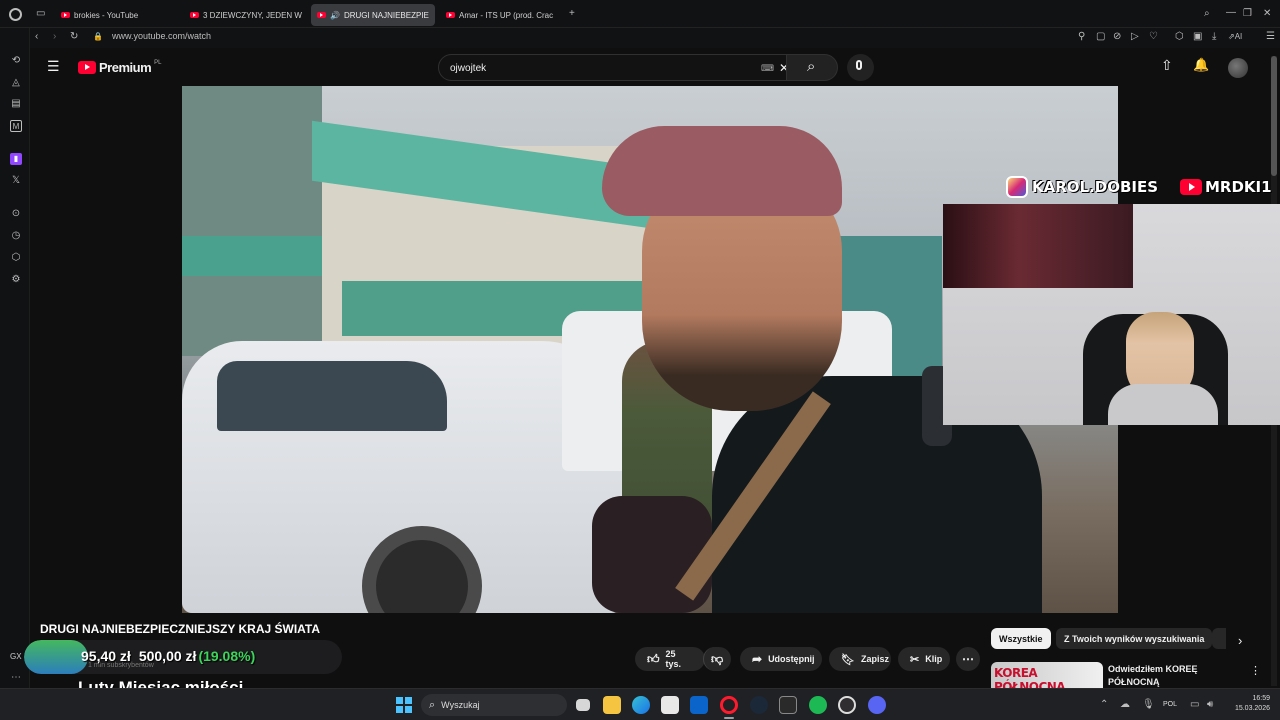 Image resolution: width=1280 pixels, height=720 pixels. What do you see at coordinates (501, 15) in the screenshot?
I see `tab-amar-its-up: Amar - ITS UP (prod. Crac` at bounding box center [501, 15].